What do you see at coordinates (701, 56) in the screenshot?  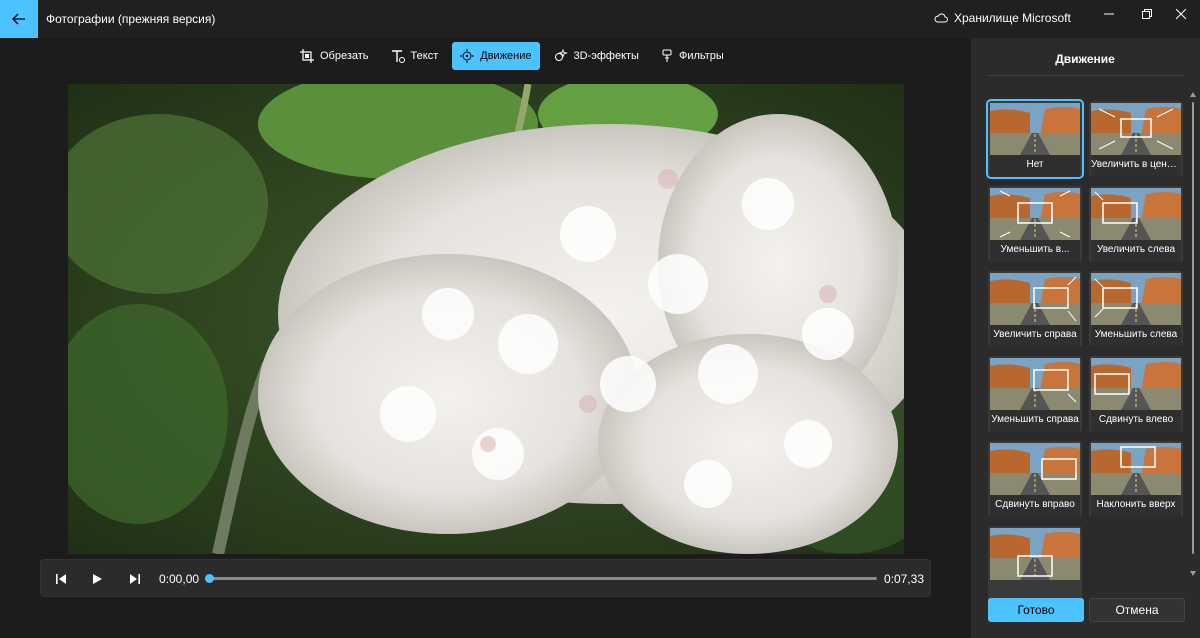 I see `filters-label: Фильтры` at bounding box center [701, 56].